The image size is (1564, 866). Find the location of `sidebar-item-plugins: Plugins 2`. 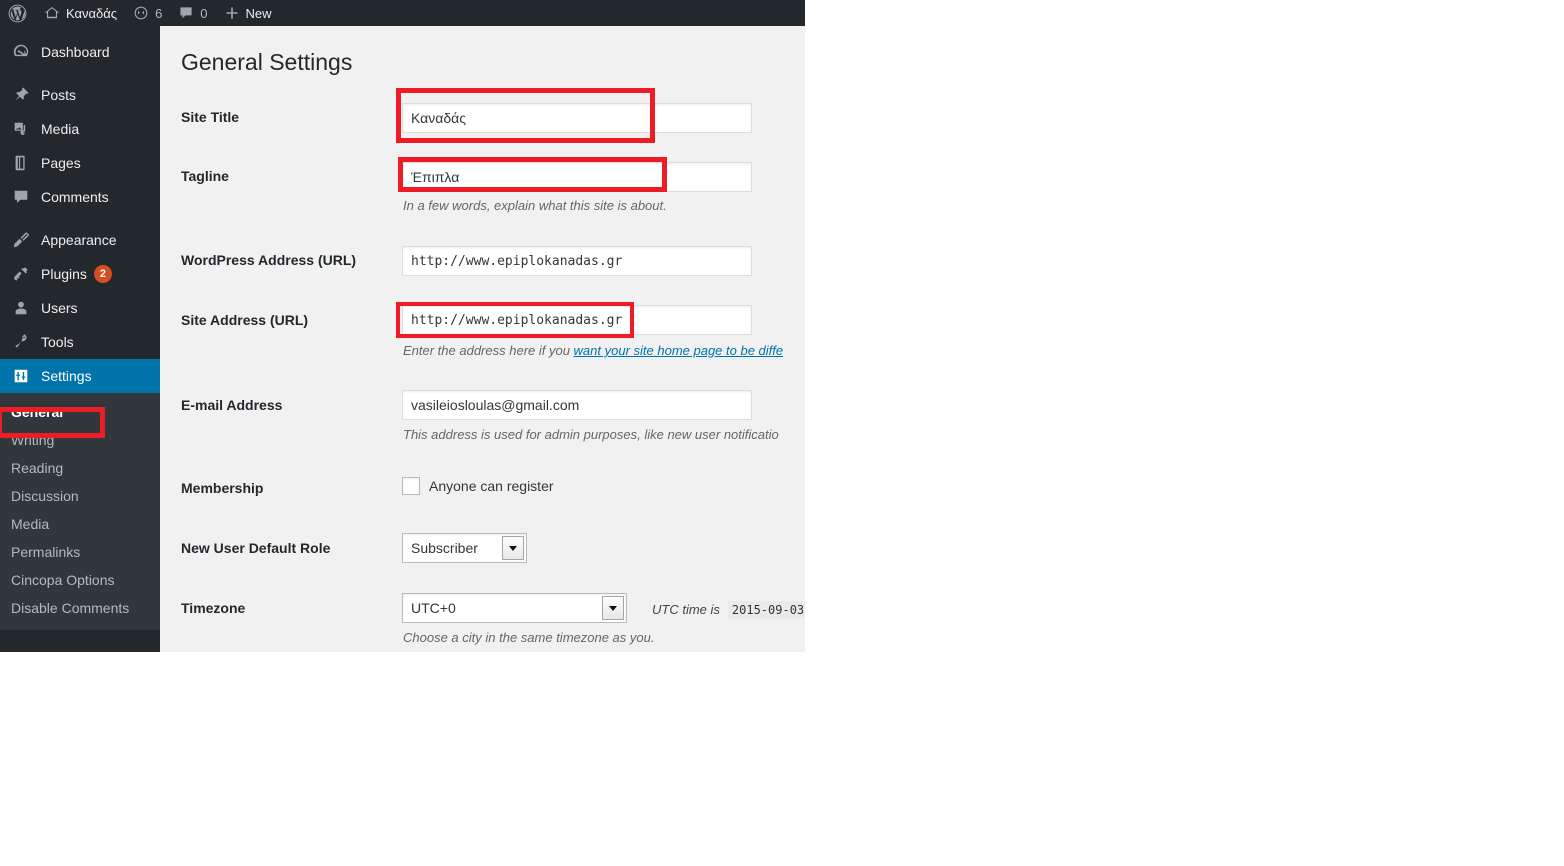

sidebar-item-plugins: Plugins 2 is located at coordinates (80, 274).